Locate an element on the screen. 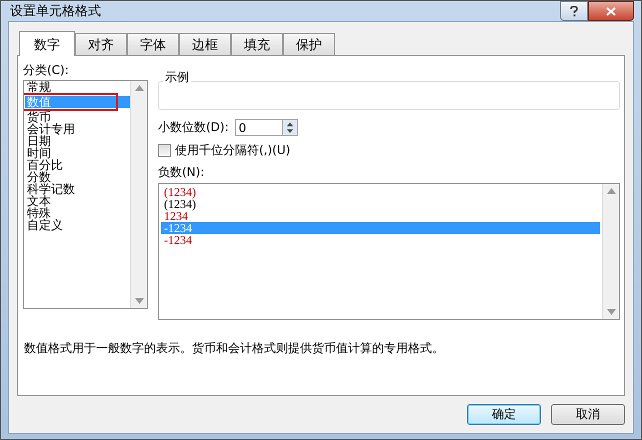 This screenshot has height=440, width=642. sample-label: 示例 is located at coordinates (177, 77).